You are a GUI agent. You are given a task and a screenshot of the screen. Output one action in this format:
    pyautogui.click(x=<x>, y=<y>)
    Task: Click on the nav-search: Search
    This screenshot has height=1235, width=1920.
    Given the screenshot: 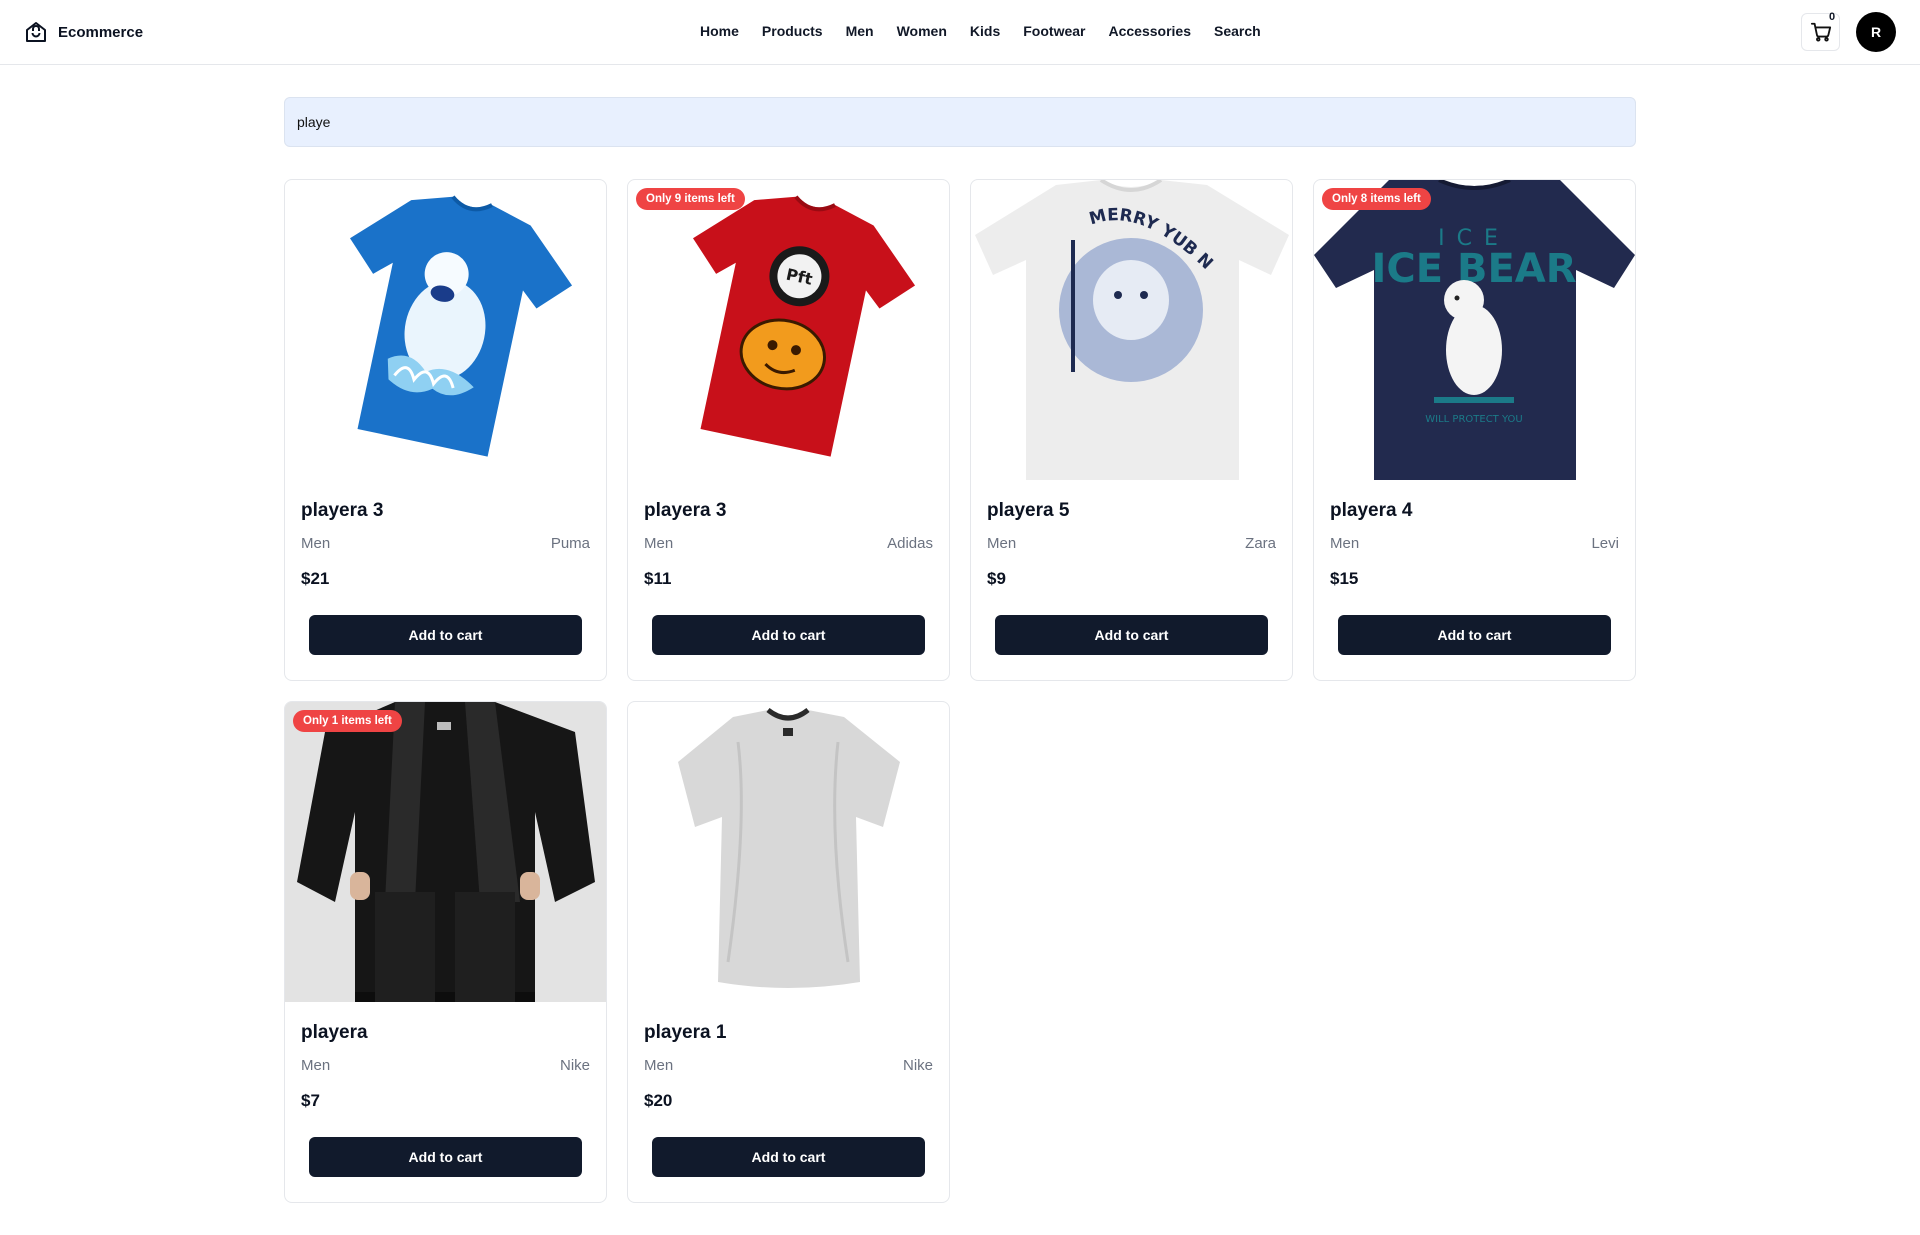 What is the action you would take?
    pyautogui.click(x=1237, y=31)
    